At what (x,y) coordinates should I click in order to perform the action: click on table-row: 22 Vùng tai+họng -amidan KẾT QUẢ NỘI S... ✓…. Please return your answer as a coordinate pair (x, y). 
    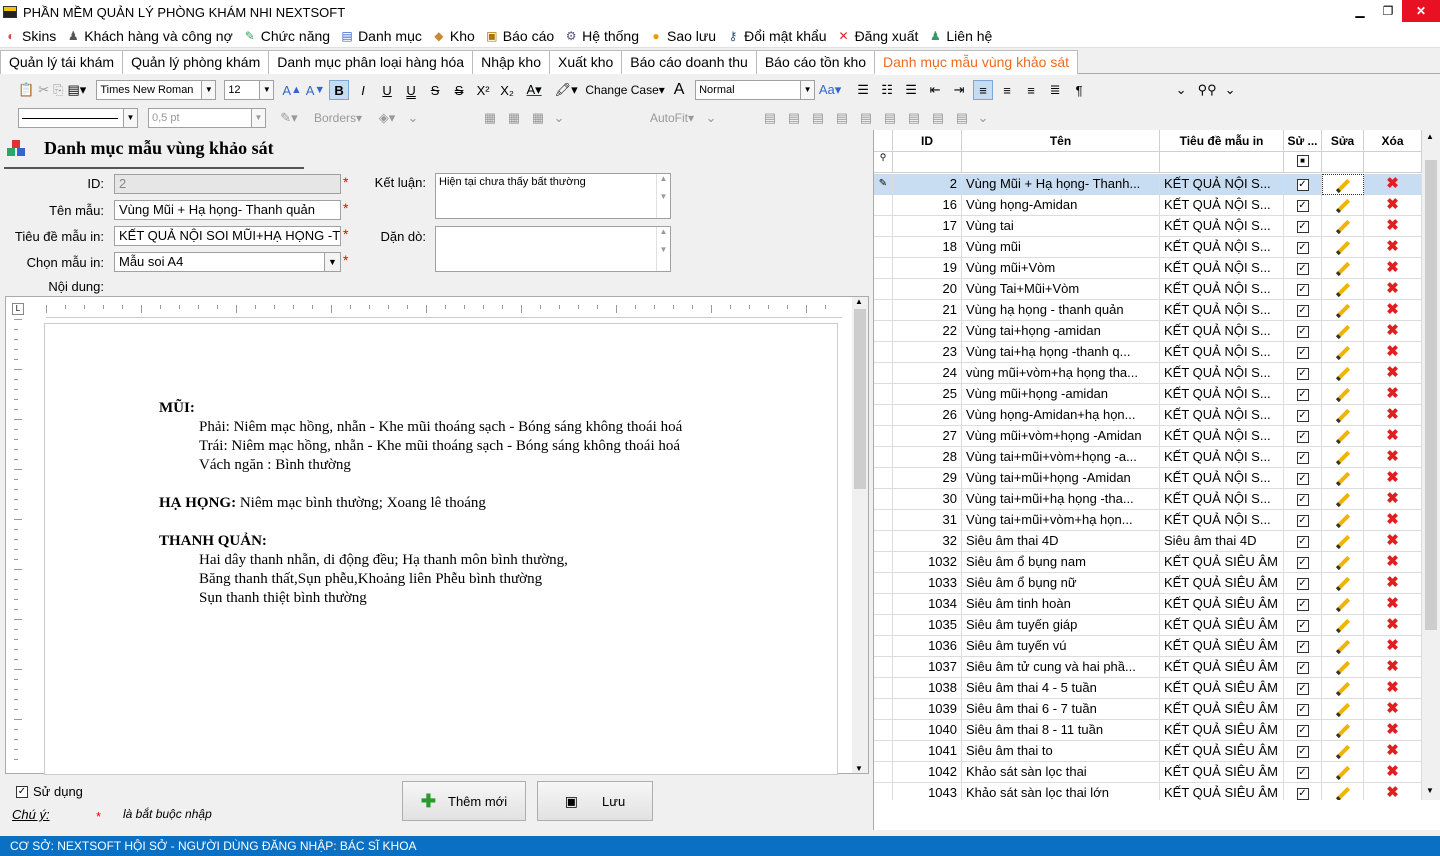
    Looking at the image, I should click on (1148, 331).